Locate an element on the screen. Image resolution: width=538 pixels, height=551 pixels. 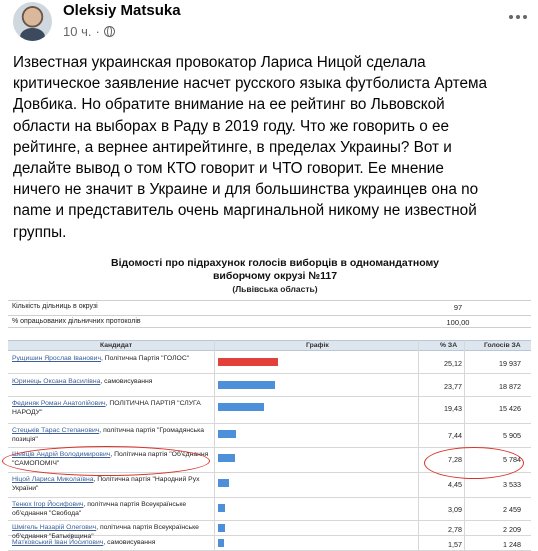
percent-cell: 7,44 is located at coordinates (455, 435).